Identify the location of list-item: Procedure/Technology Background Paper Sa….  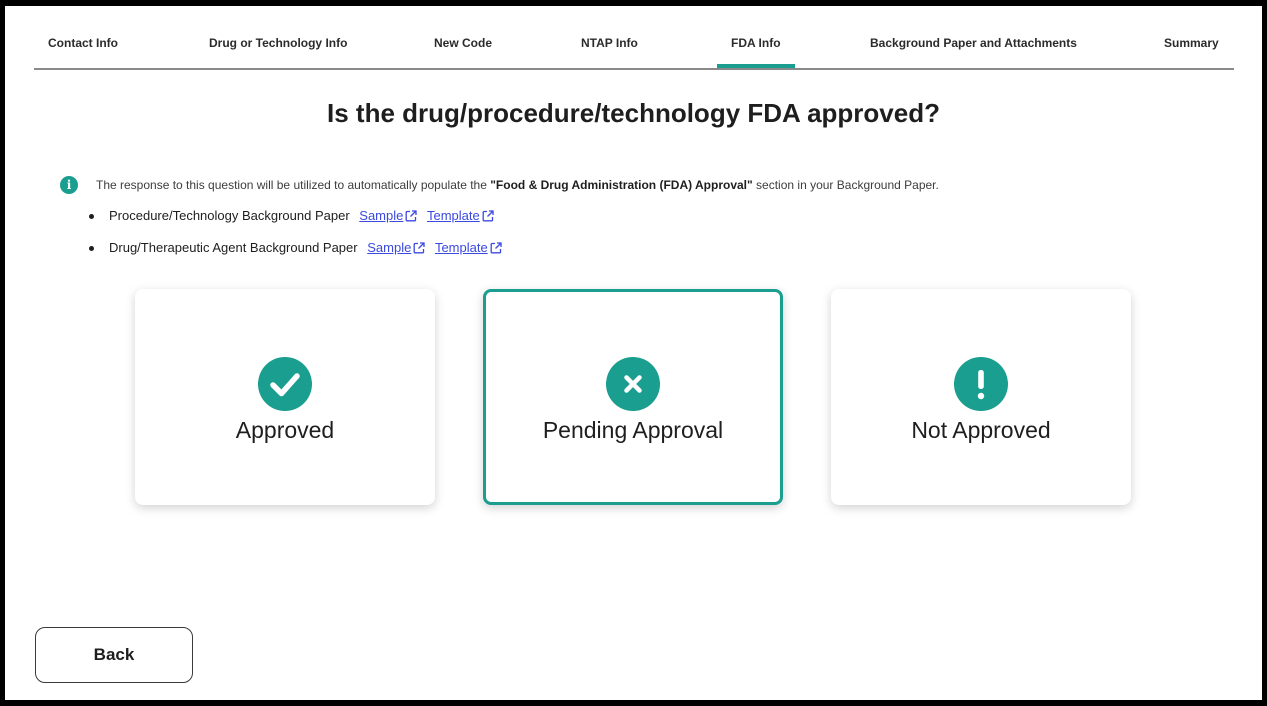
(294, 222).